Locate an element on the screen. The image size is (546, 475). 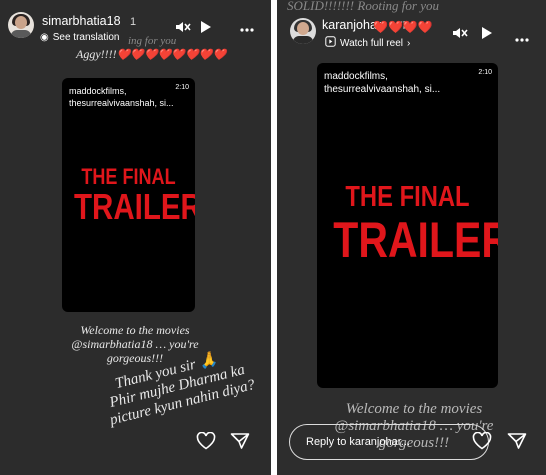
username: simarbhatia18 1 is located at coordinates (89, 21).